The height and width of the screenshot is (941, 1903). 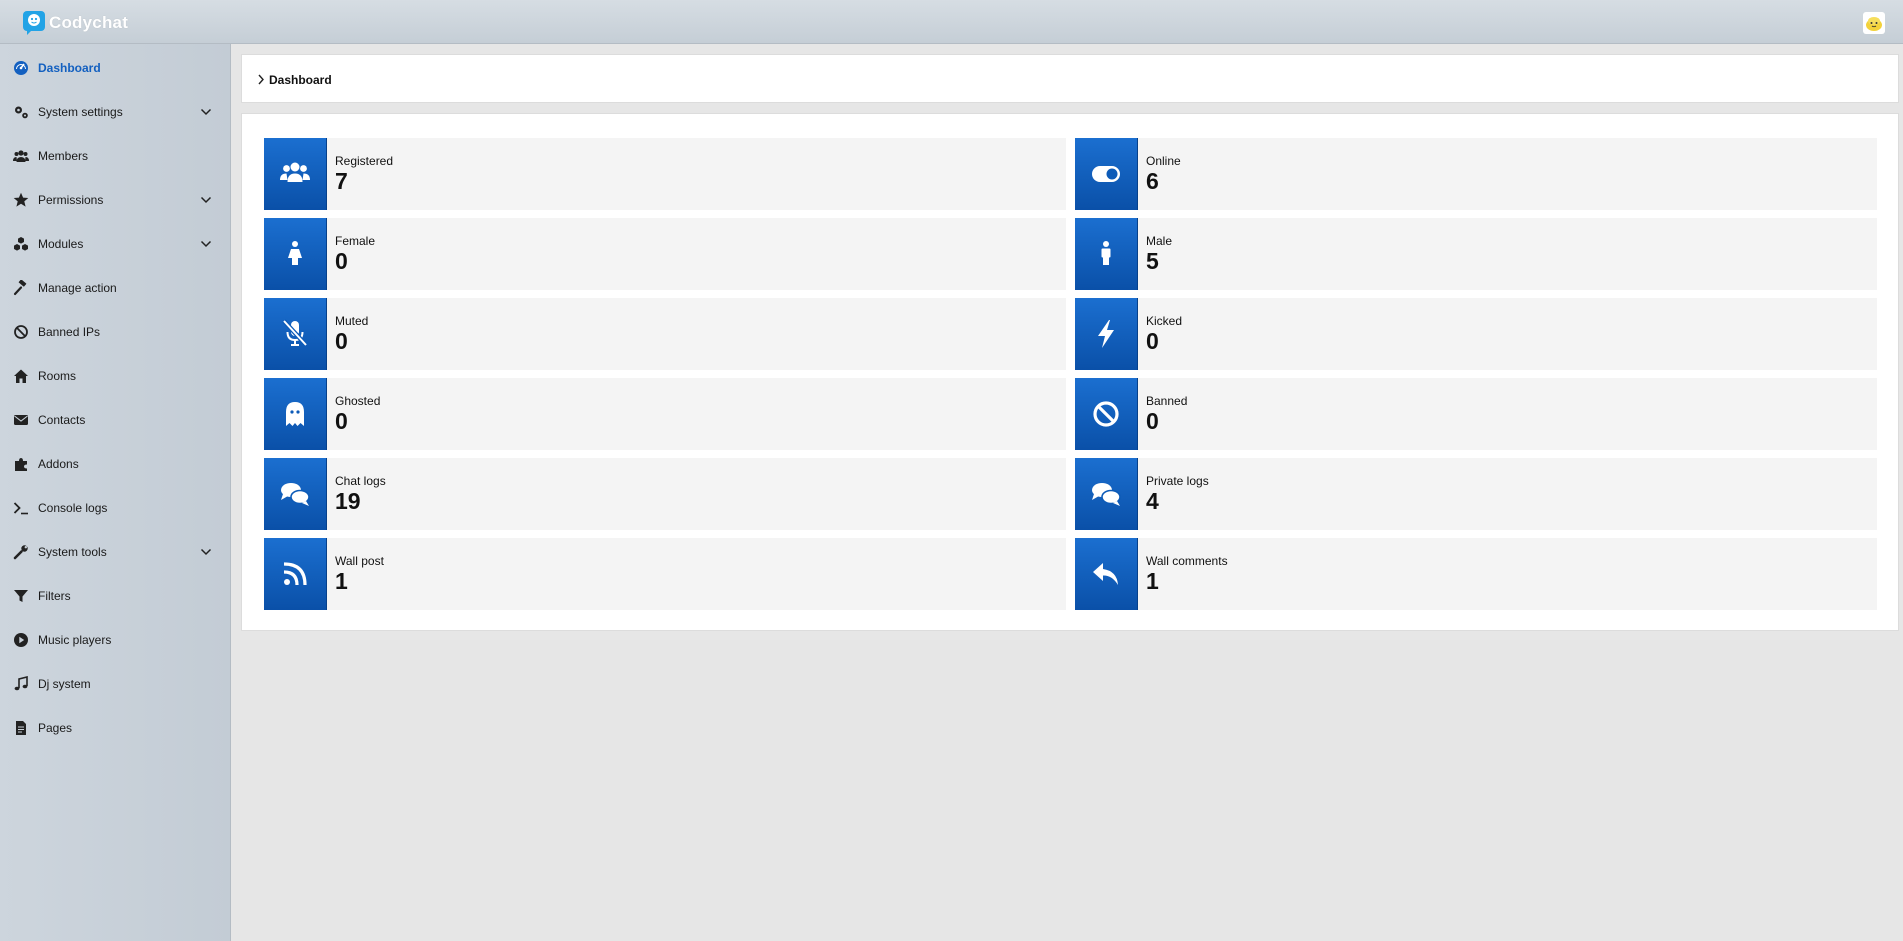 What do you see at coordinates (115, 727) in the screenshot?
I see `sidebar-item-pages: Pages` at bounding box center [115, 727].